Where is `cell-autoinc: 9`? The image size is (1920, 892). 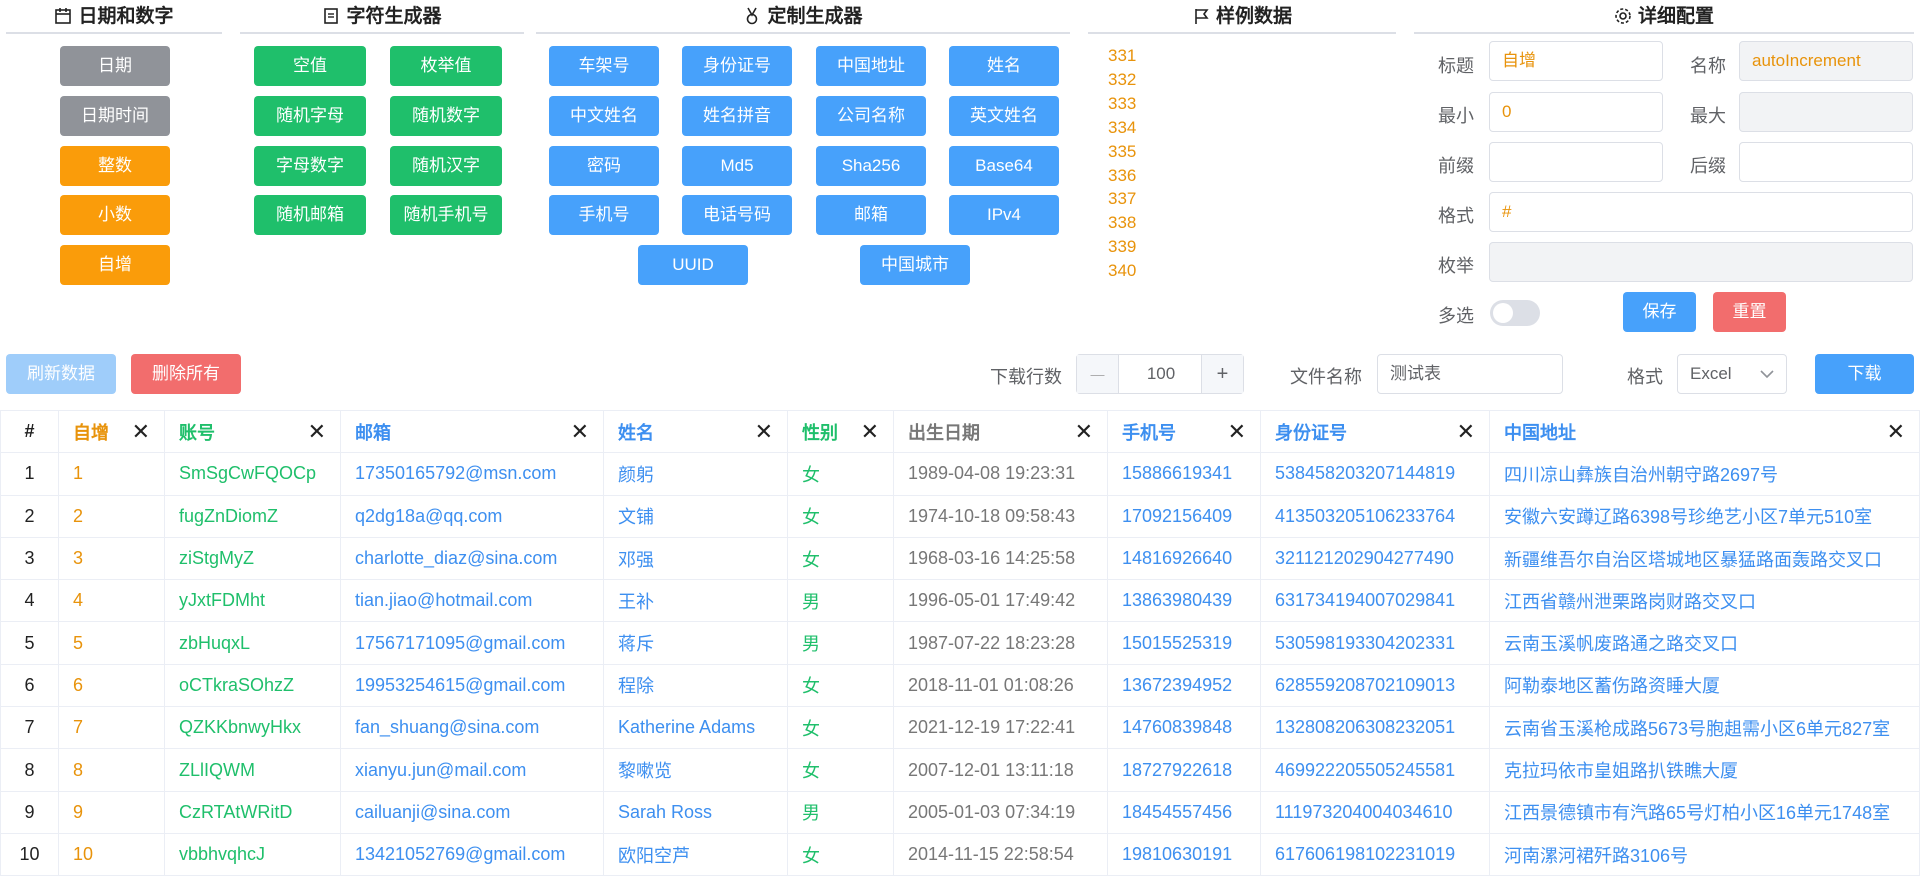
cell-autoinc: 9 is located at coordinates (111, 812).